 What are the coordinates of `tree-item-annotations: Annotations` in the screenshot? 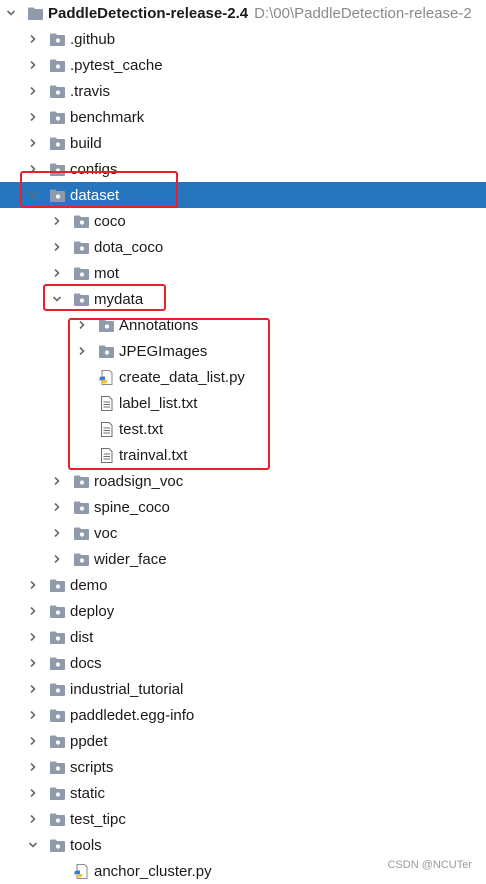 It's located at (243, 325).